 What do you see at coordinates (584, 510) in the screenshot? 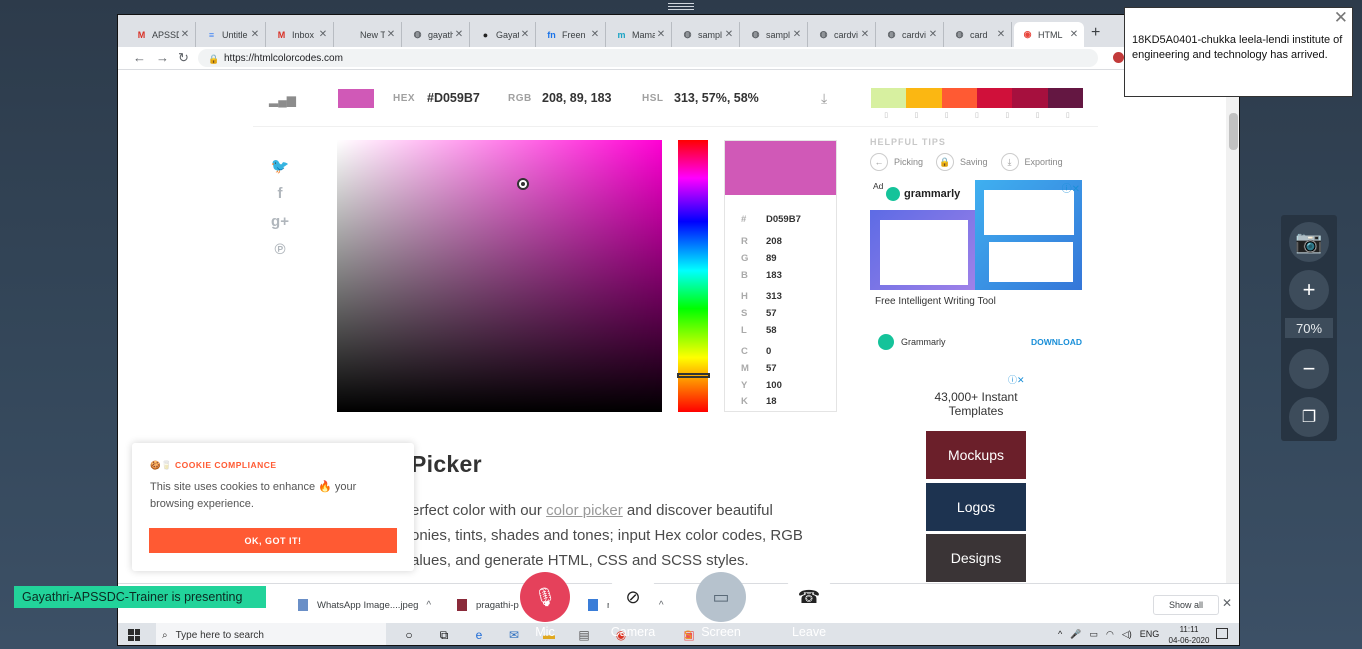
I see `color-picker-link: color picker` at bounding box center [584, 510].